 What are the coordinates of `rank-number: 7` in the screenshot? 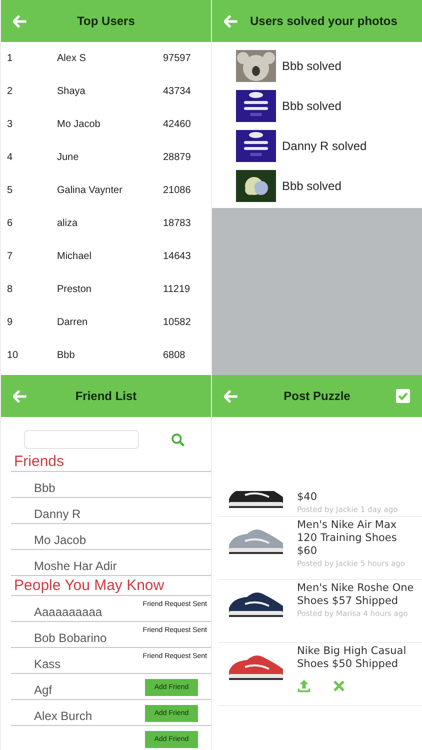 It's located at (10, 256).